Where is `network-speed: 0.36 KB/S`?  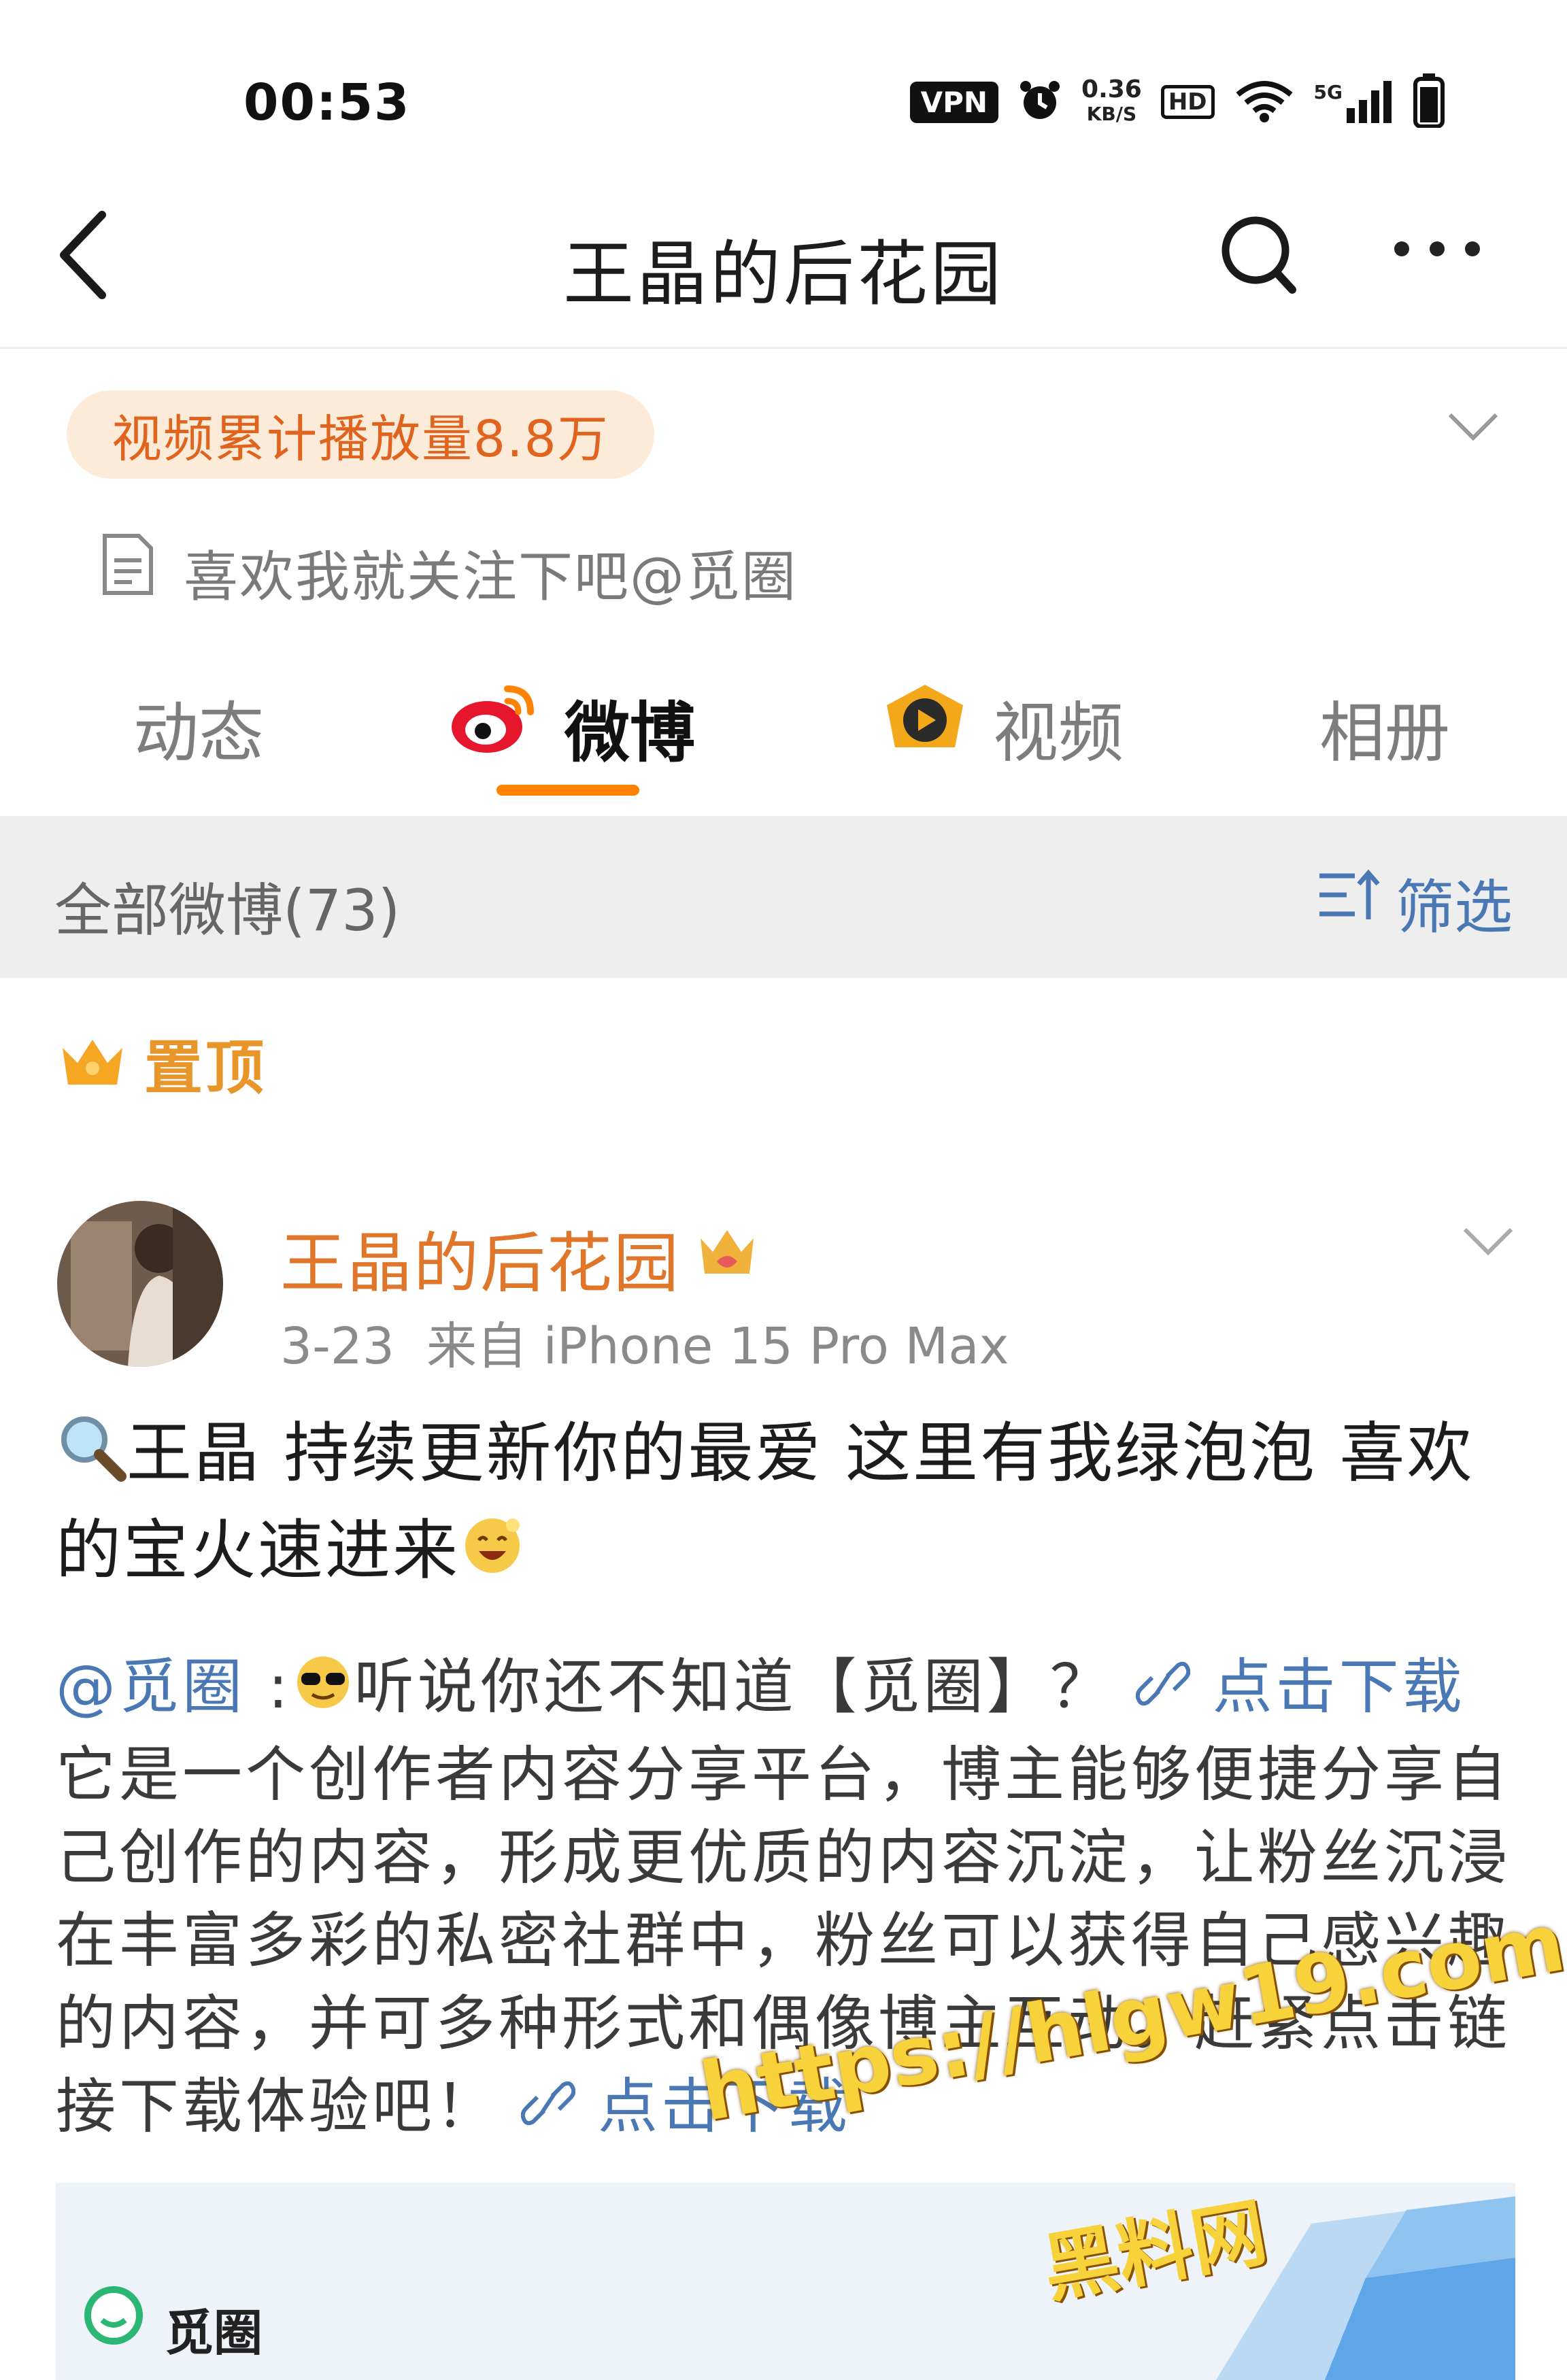
network-speed: 0.36 KB/S is located at coordinates (1111, 102).